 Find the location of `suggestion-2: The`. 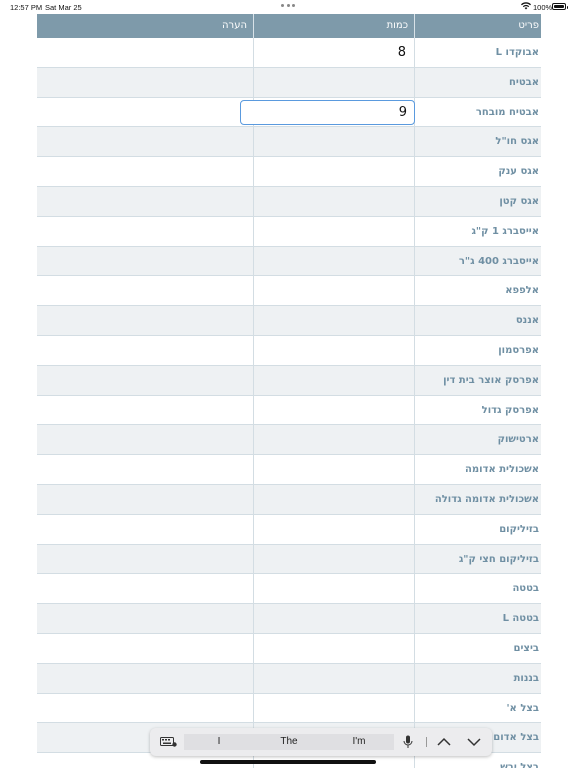

suggestion-2: The is located at coordinates (289, 742).